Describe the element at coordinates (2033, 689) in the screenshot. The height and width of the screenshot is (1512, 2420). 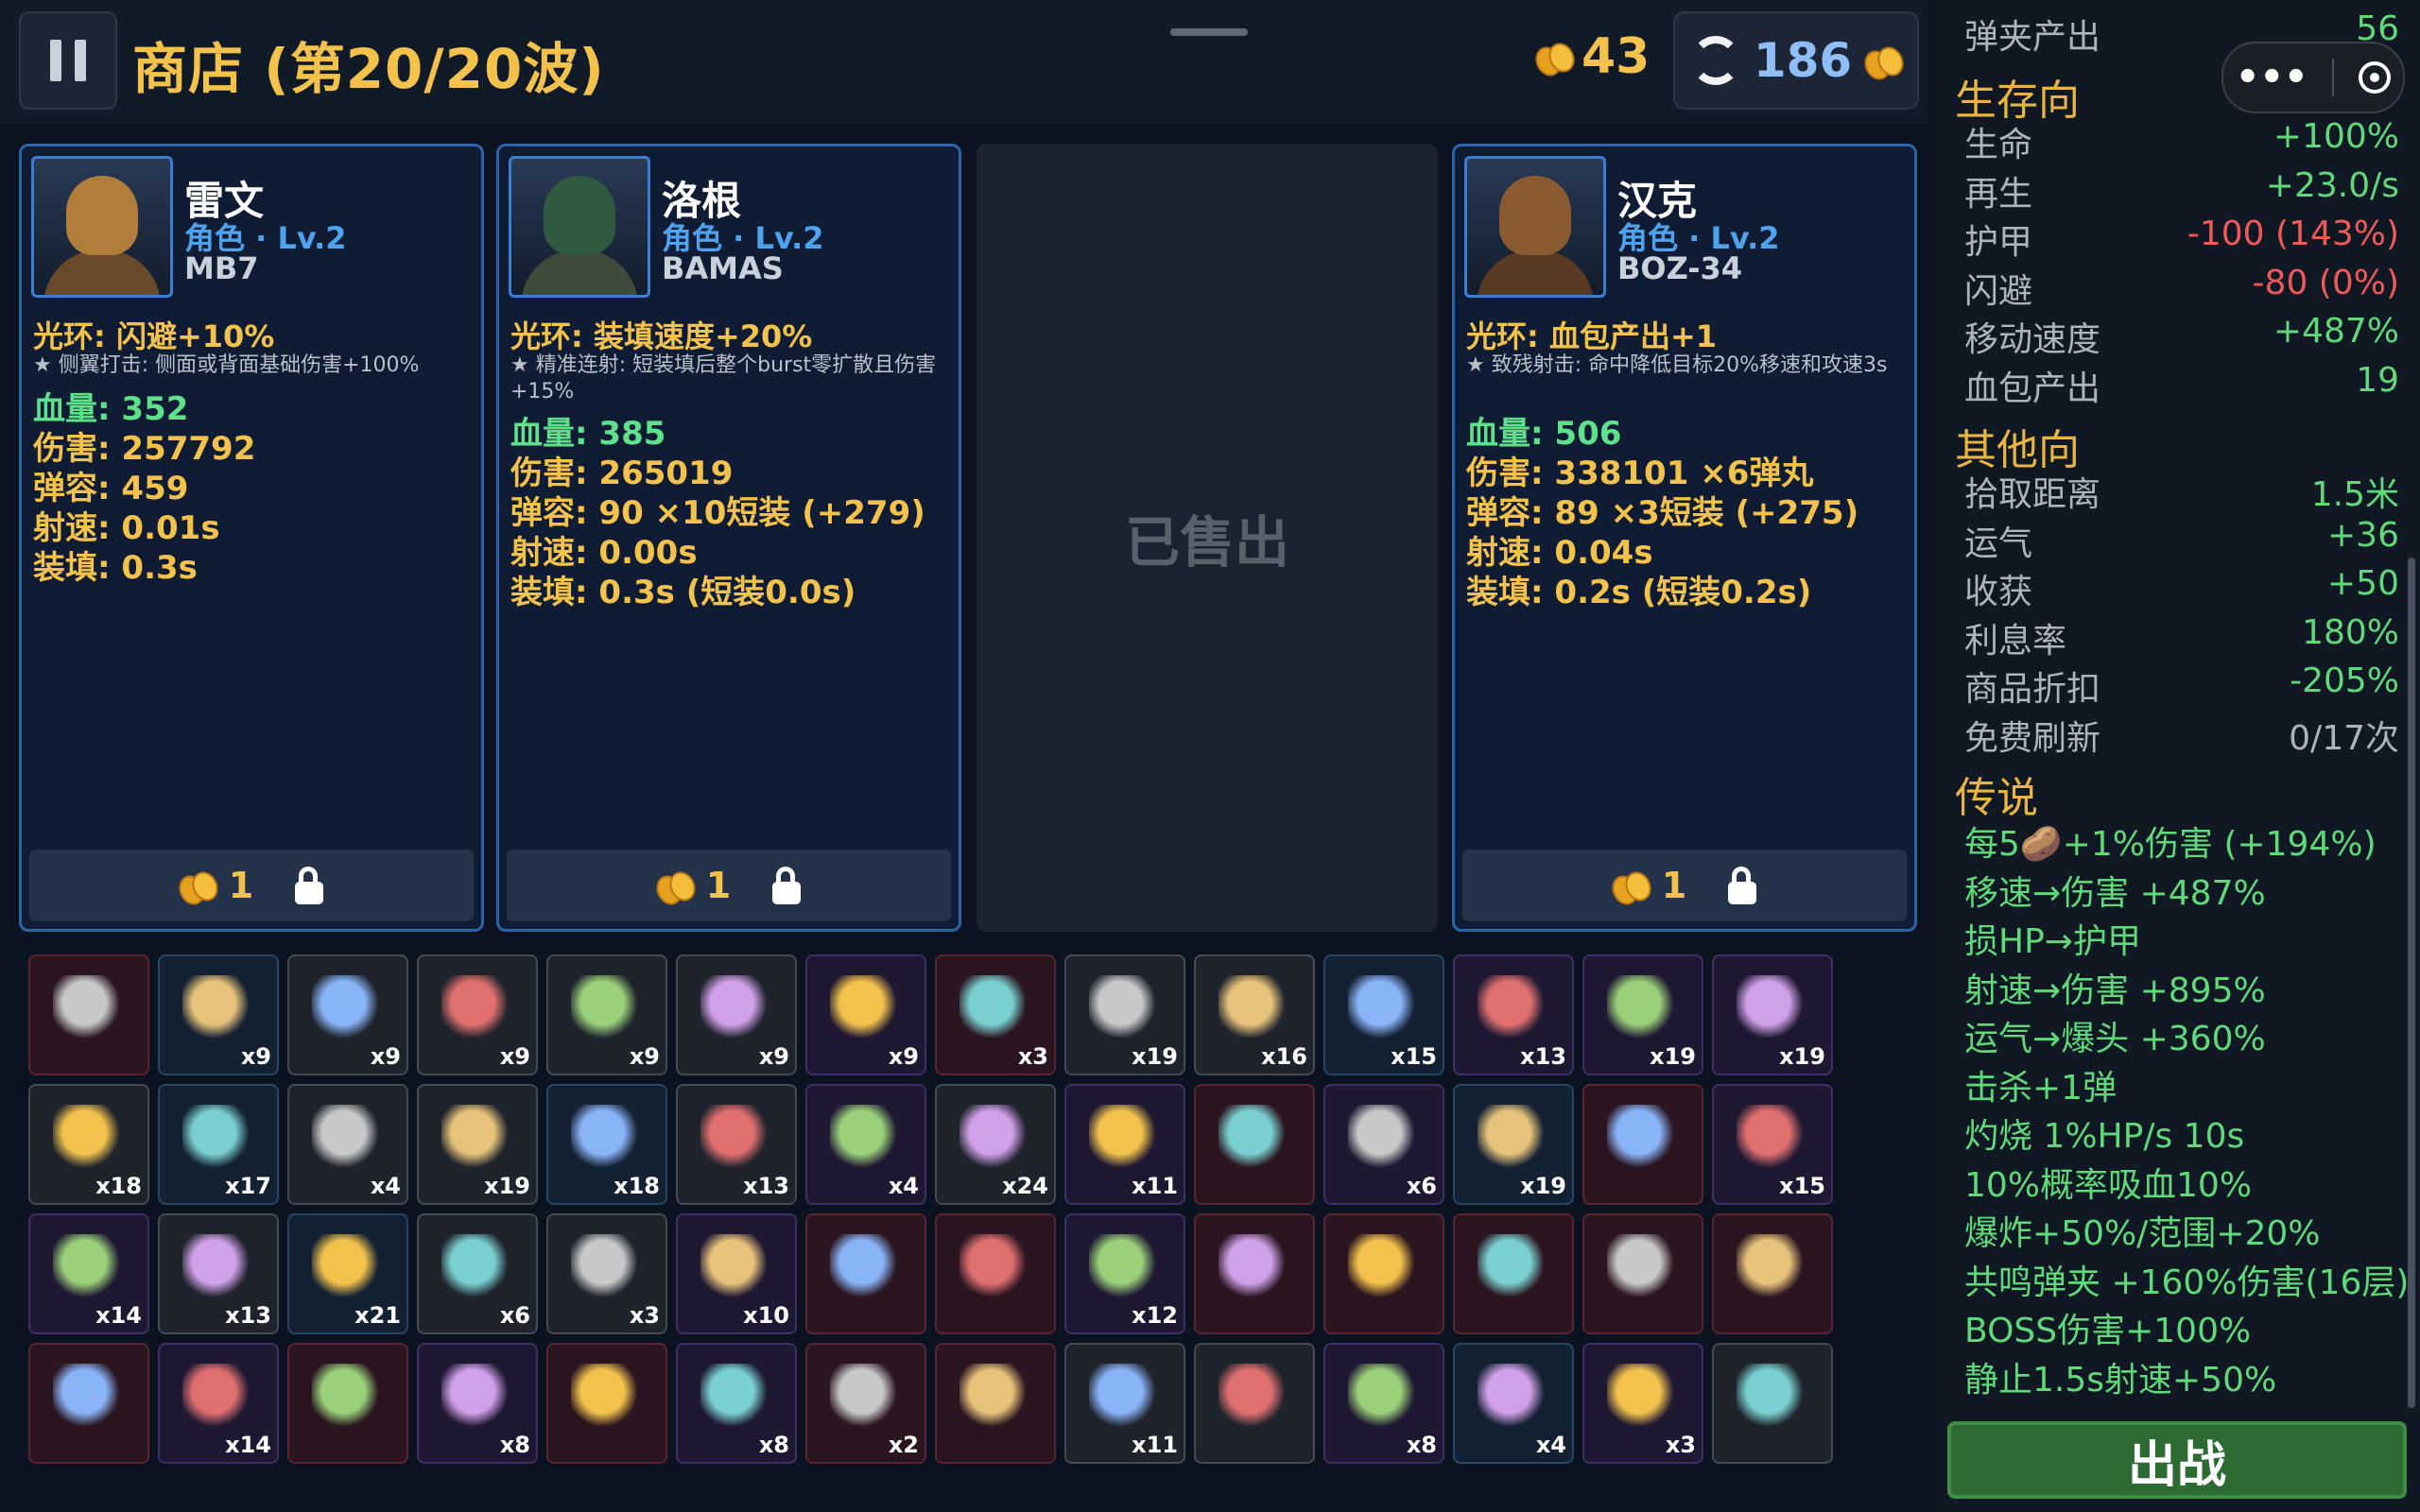
I see `stat-label: 商品折扣` at that location.